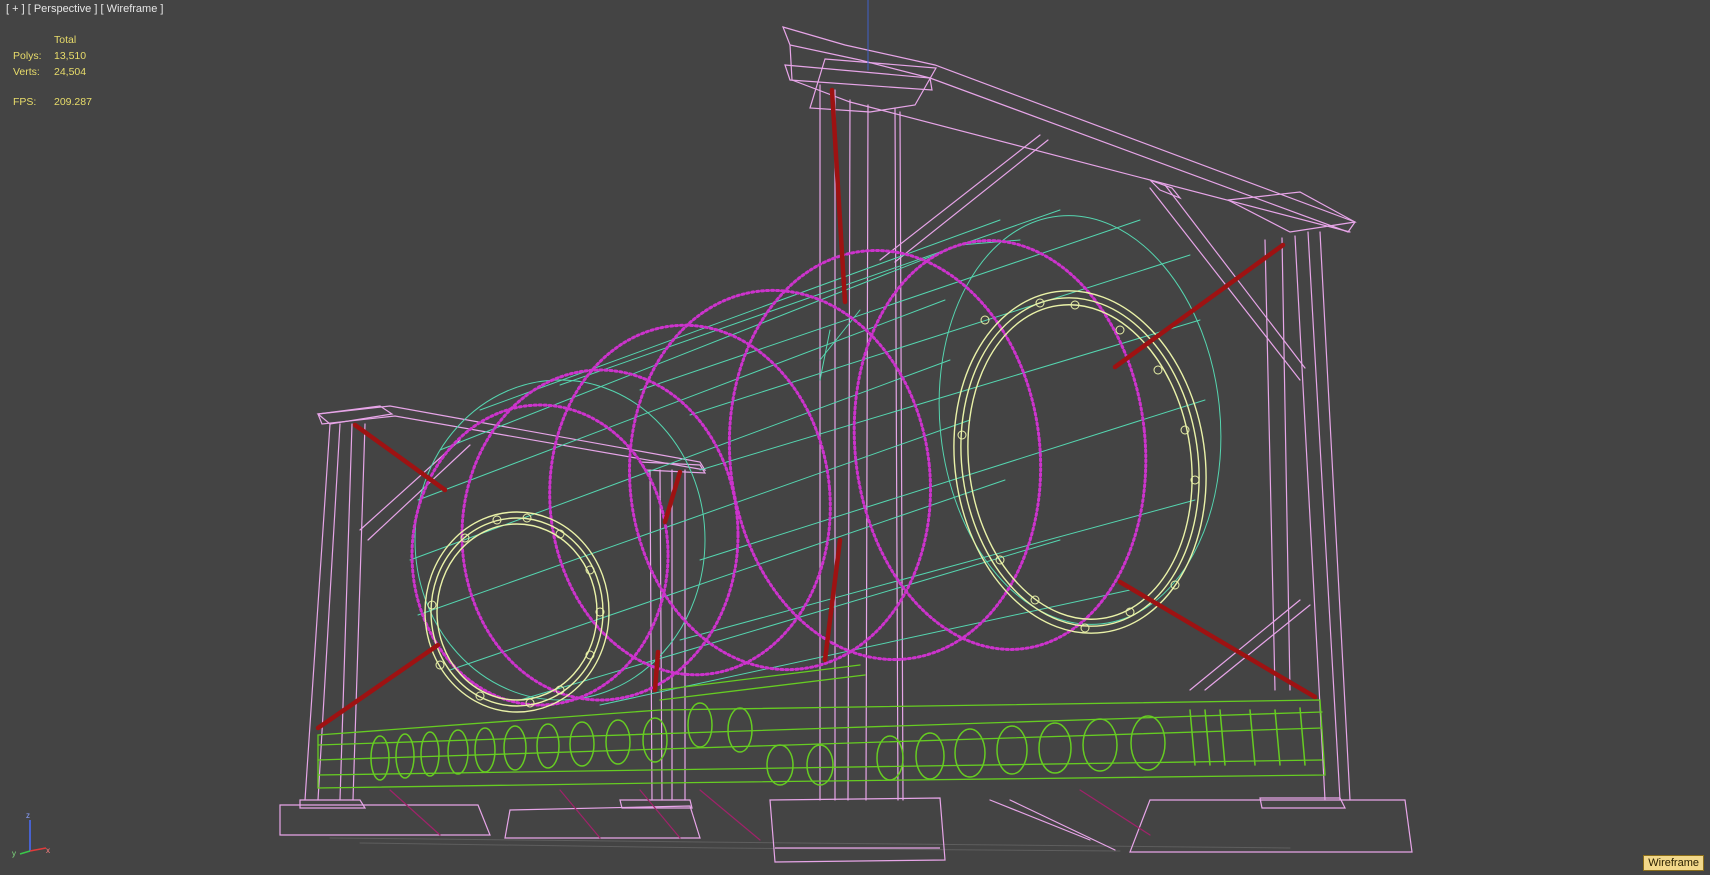  What do you see at coordinates (26, 72) in the screenshot?
I see `verts-label: Verts:` at bounding box center [26, 72].